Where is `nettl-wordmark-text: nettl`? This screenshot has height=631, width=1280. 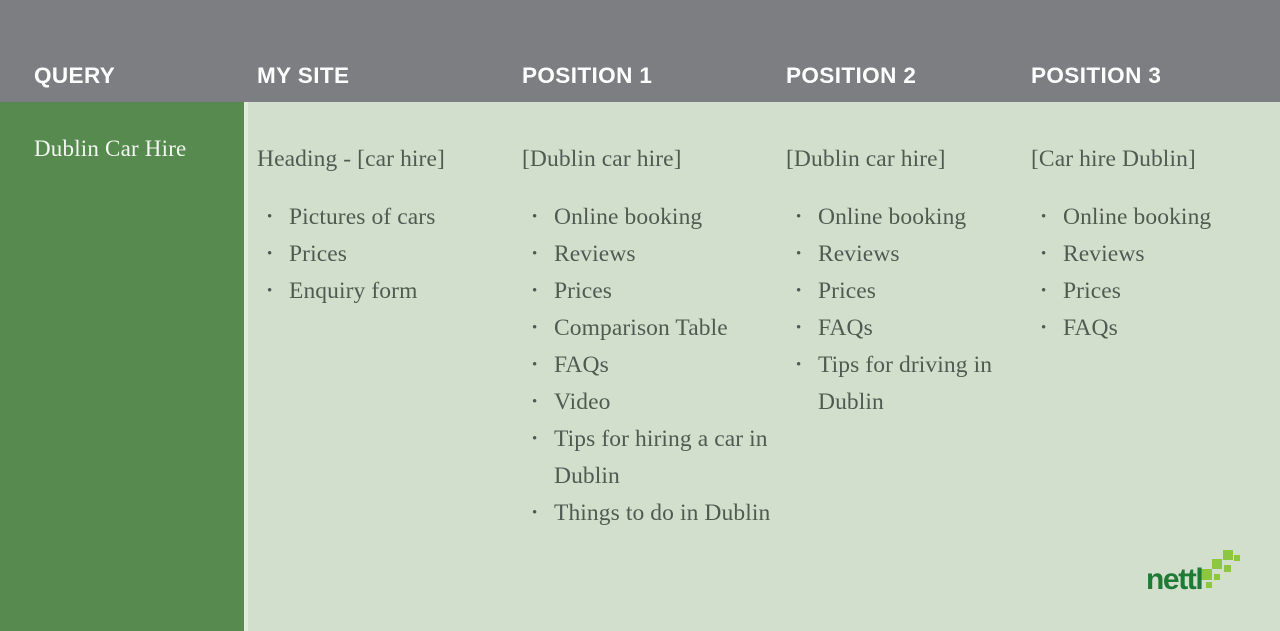 nettl-wordmark-text: nettl is located at coordinates (1174, 579).